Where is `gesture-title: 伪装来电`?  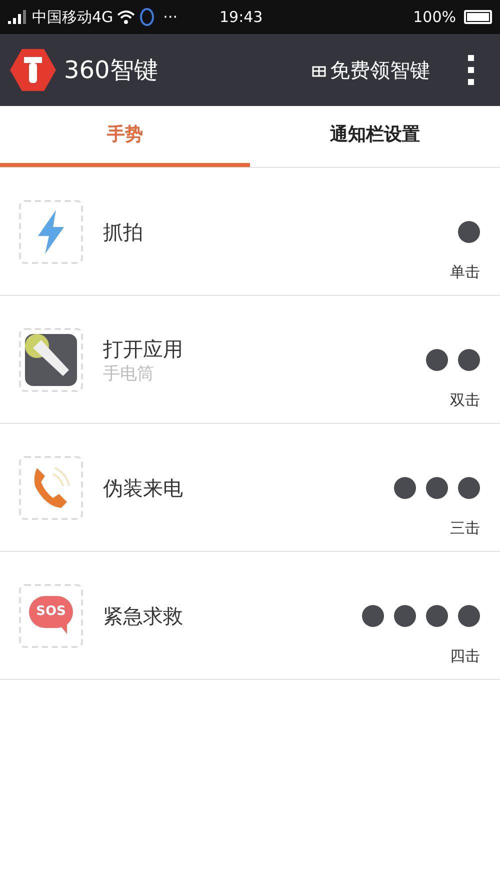
gesture-title: 伪装来电 is located at coordinates (143, 488).